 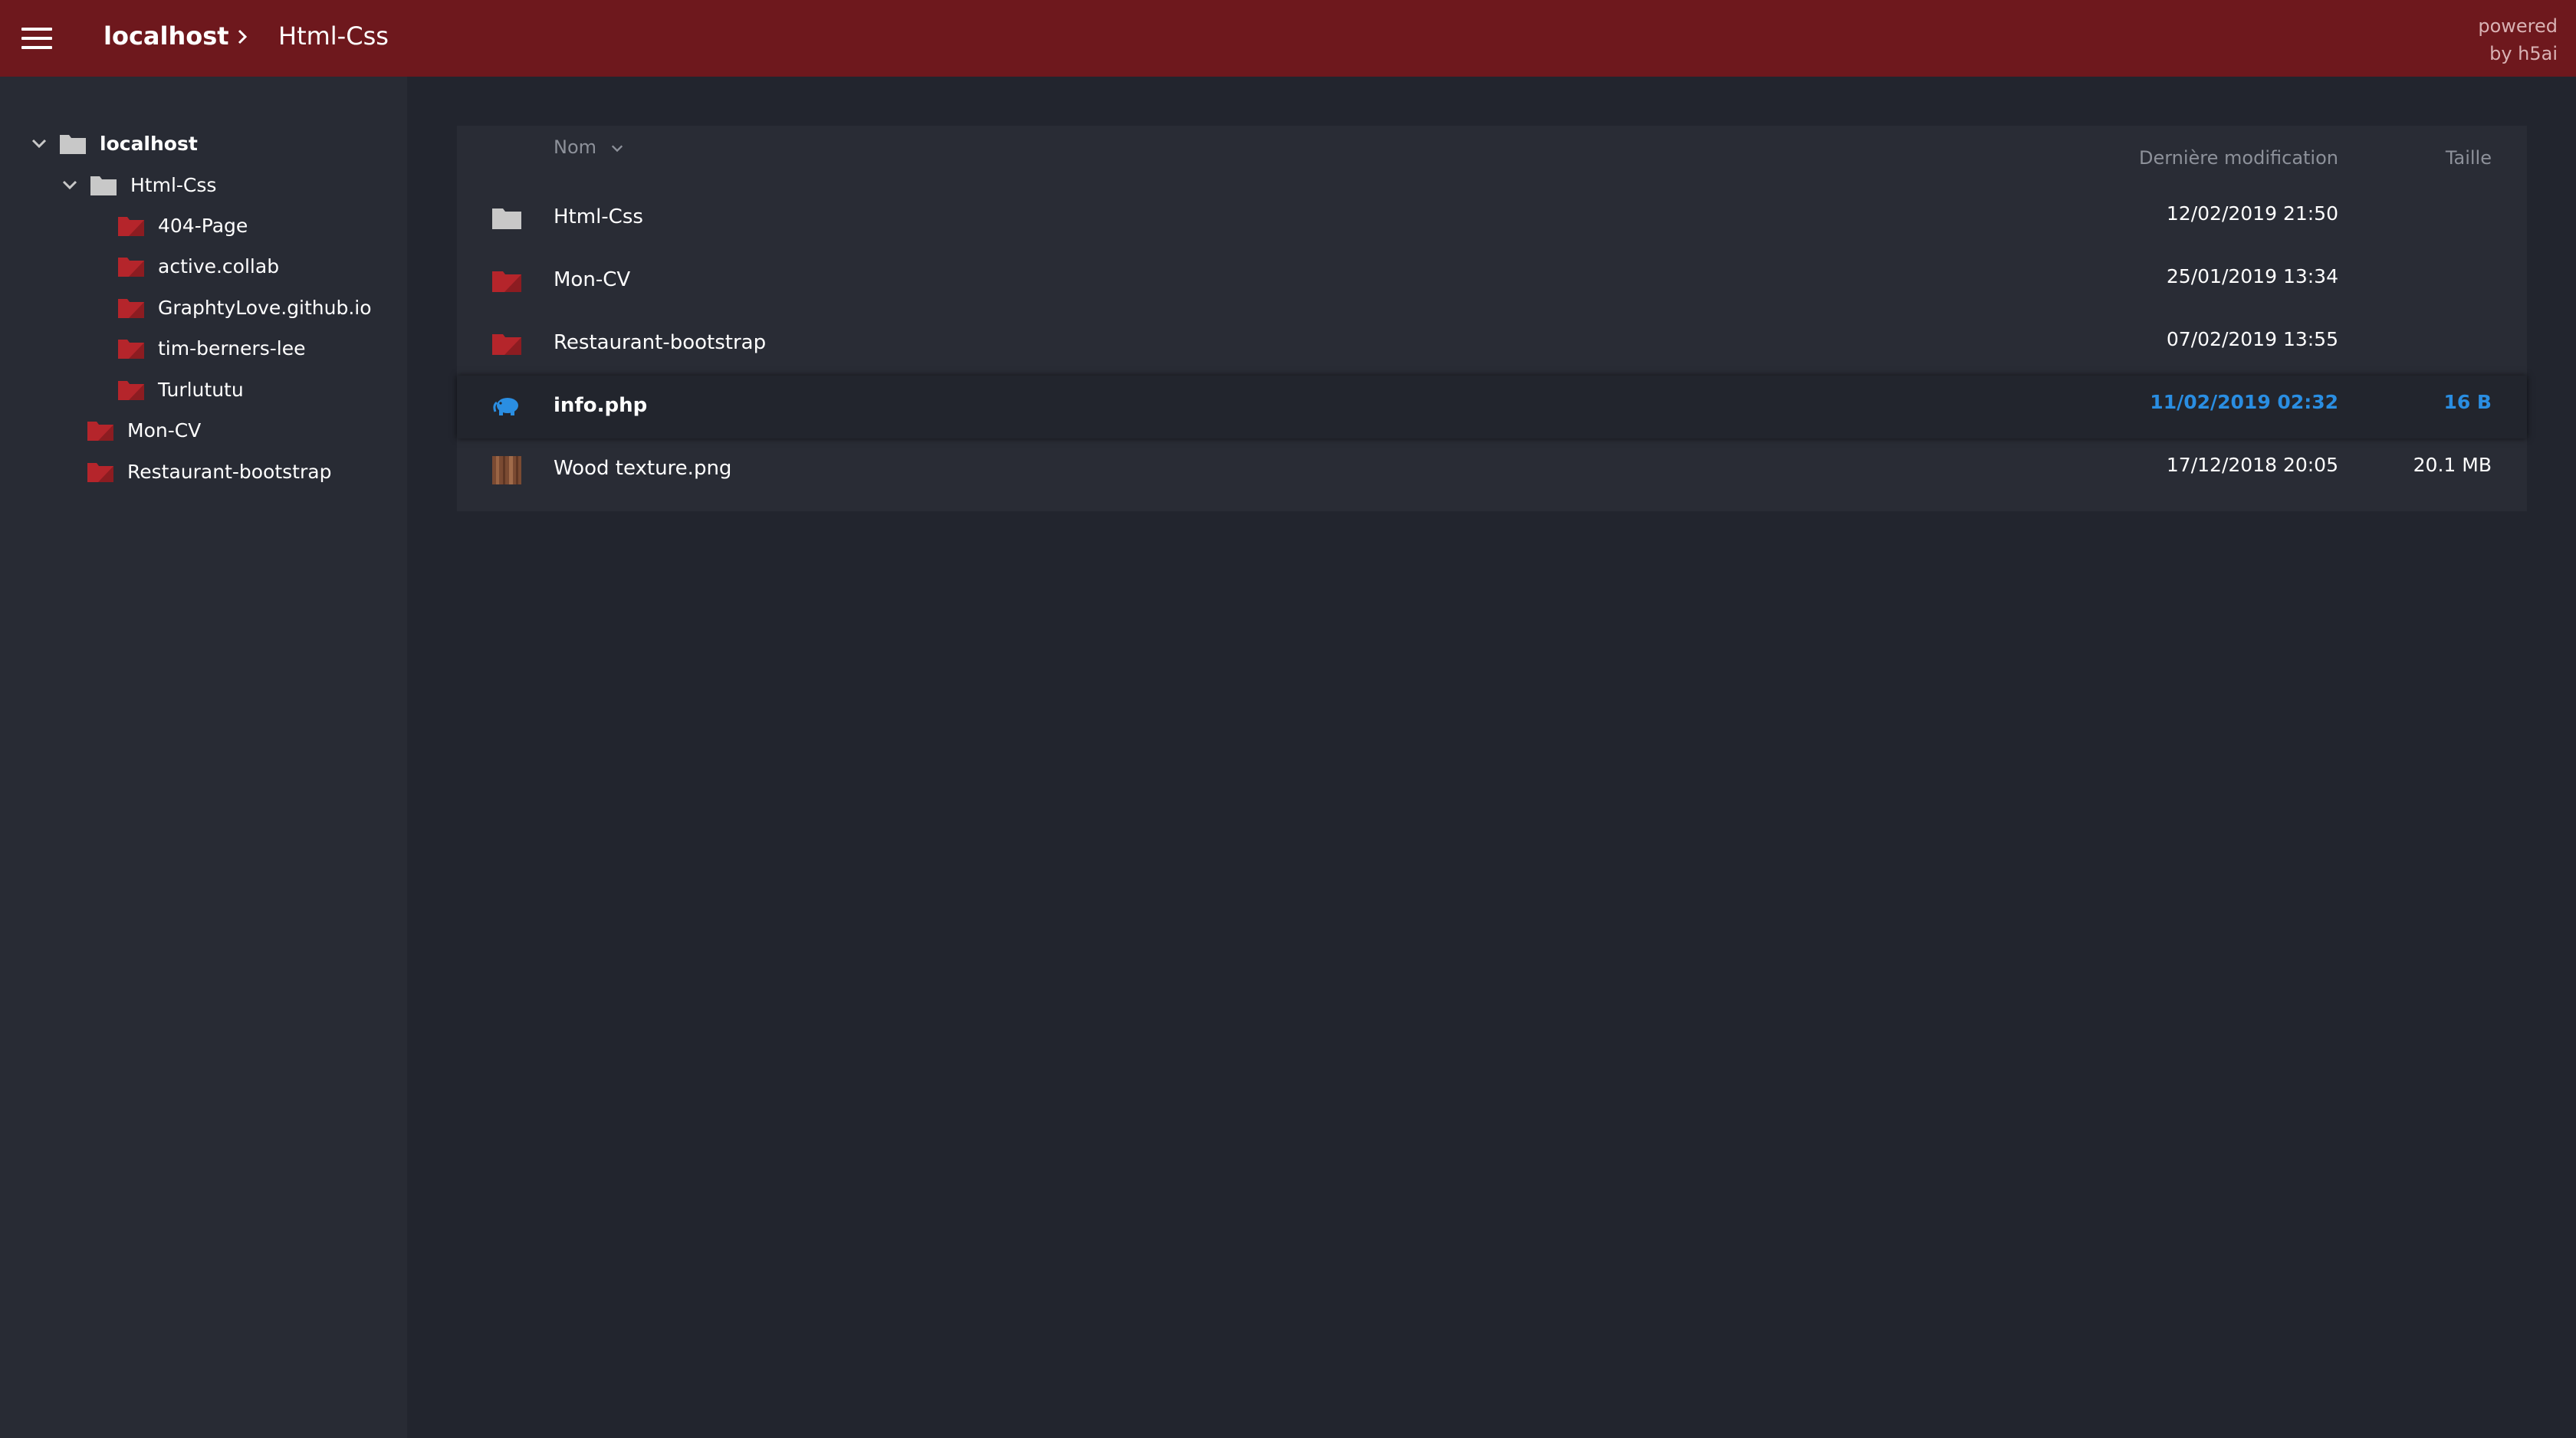 I want to click on tree-item-localhost: localhost, so click(x=113, y=143).